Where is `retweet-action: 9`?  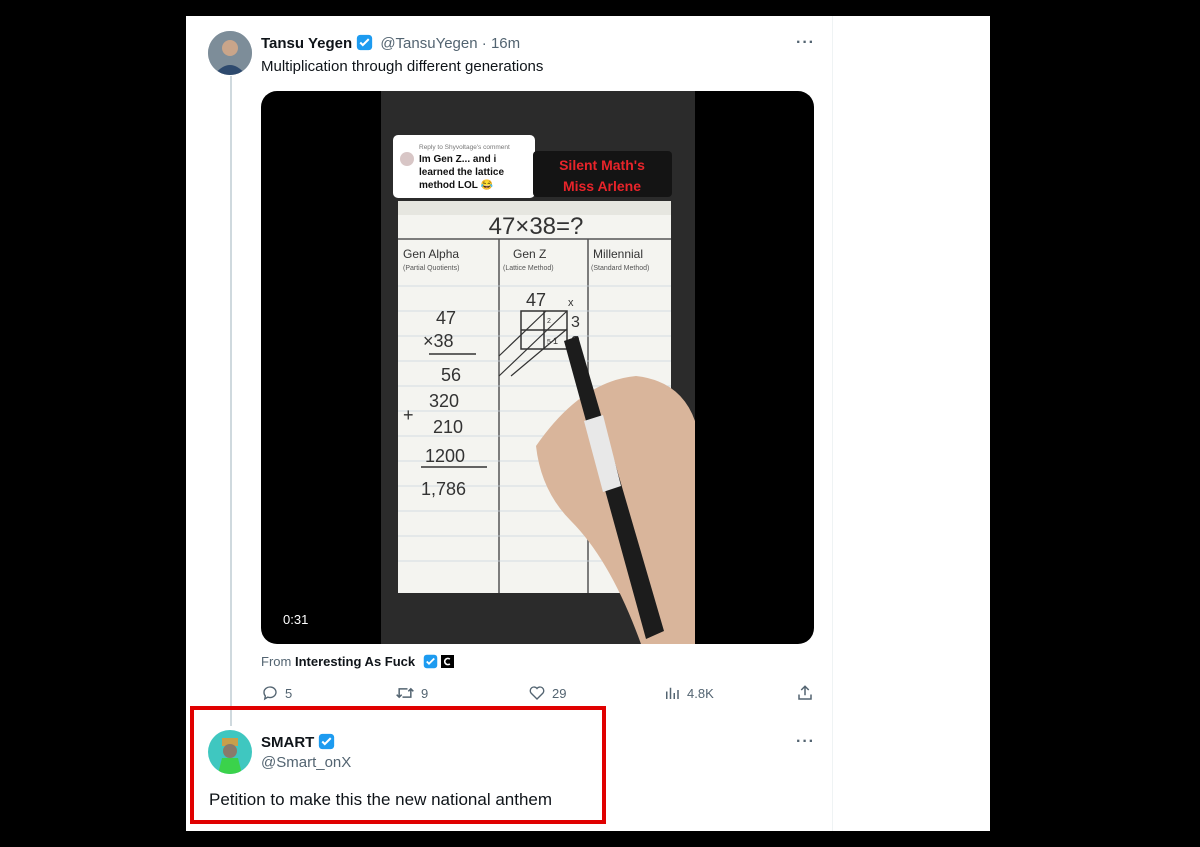 retweet-action: 9 is located at coordinates (411, 693).